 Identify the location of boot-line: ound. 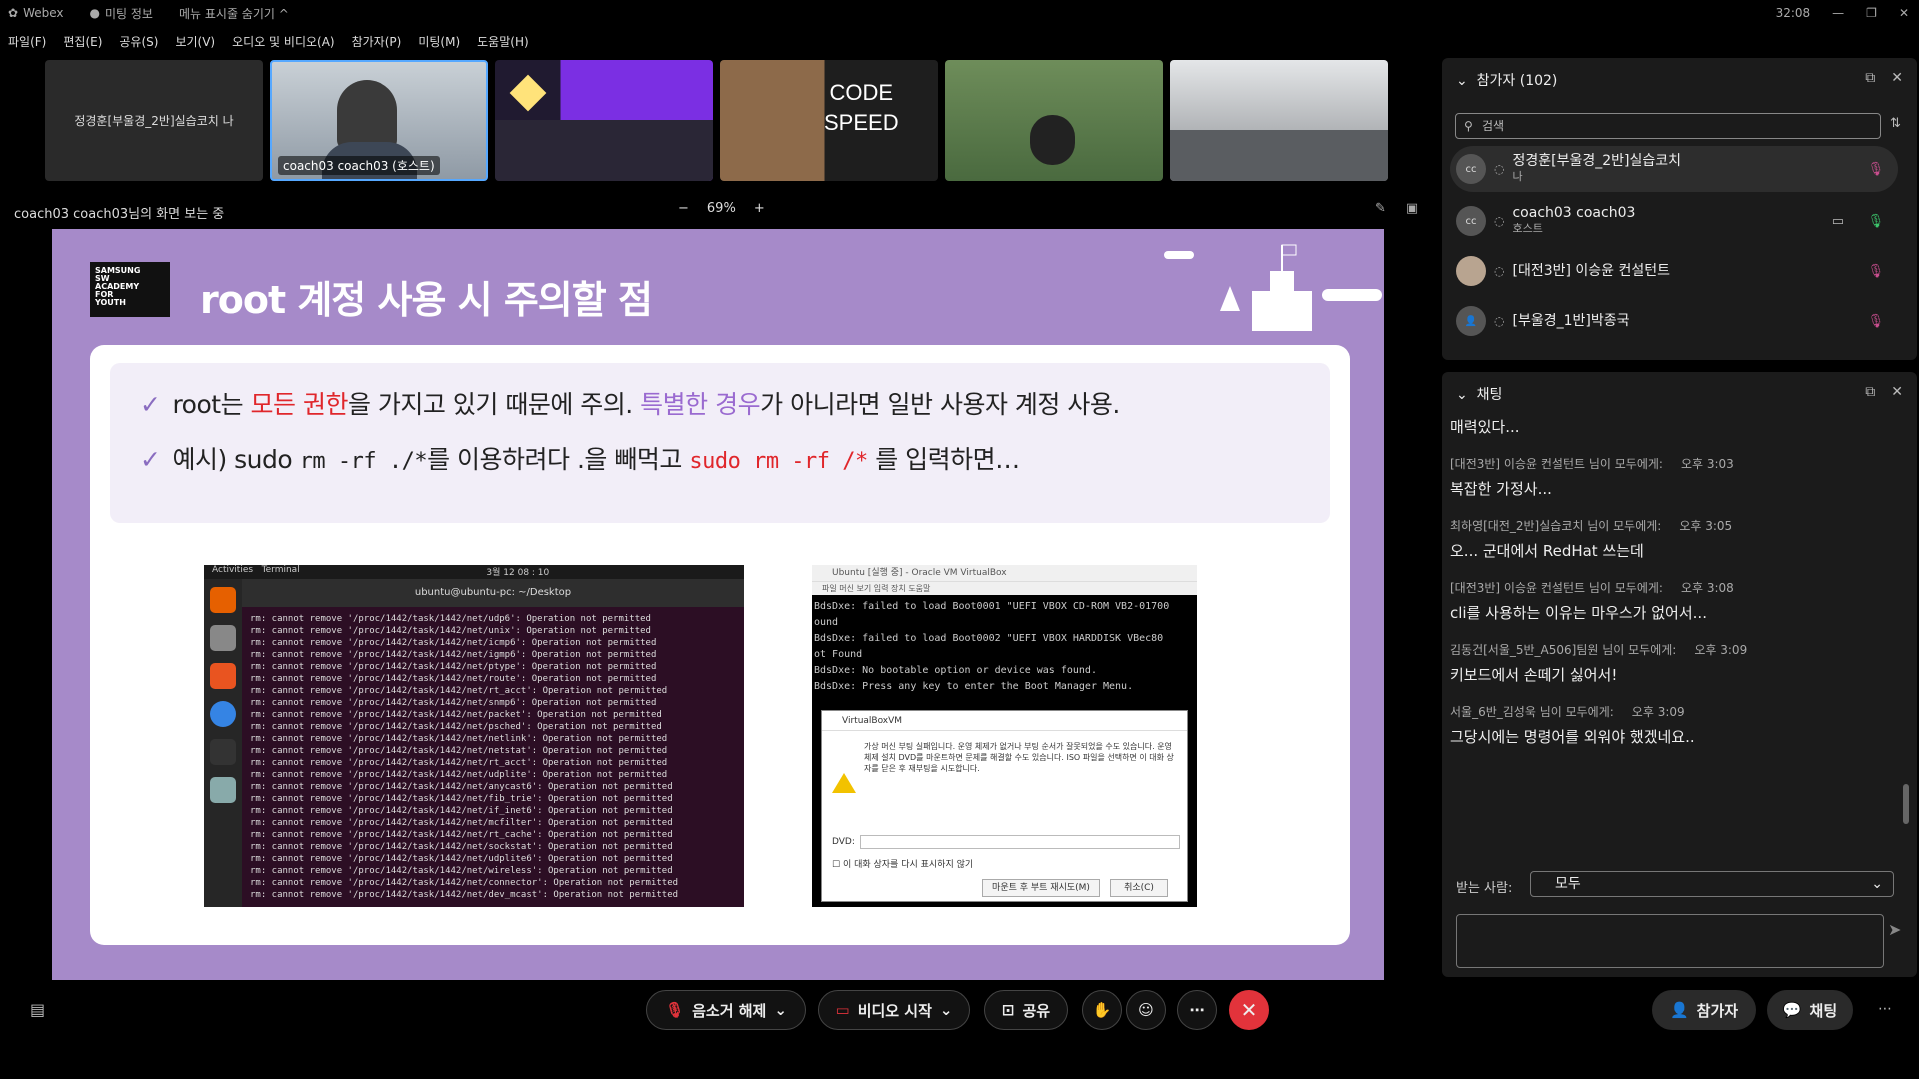
(826, 622).